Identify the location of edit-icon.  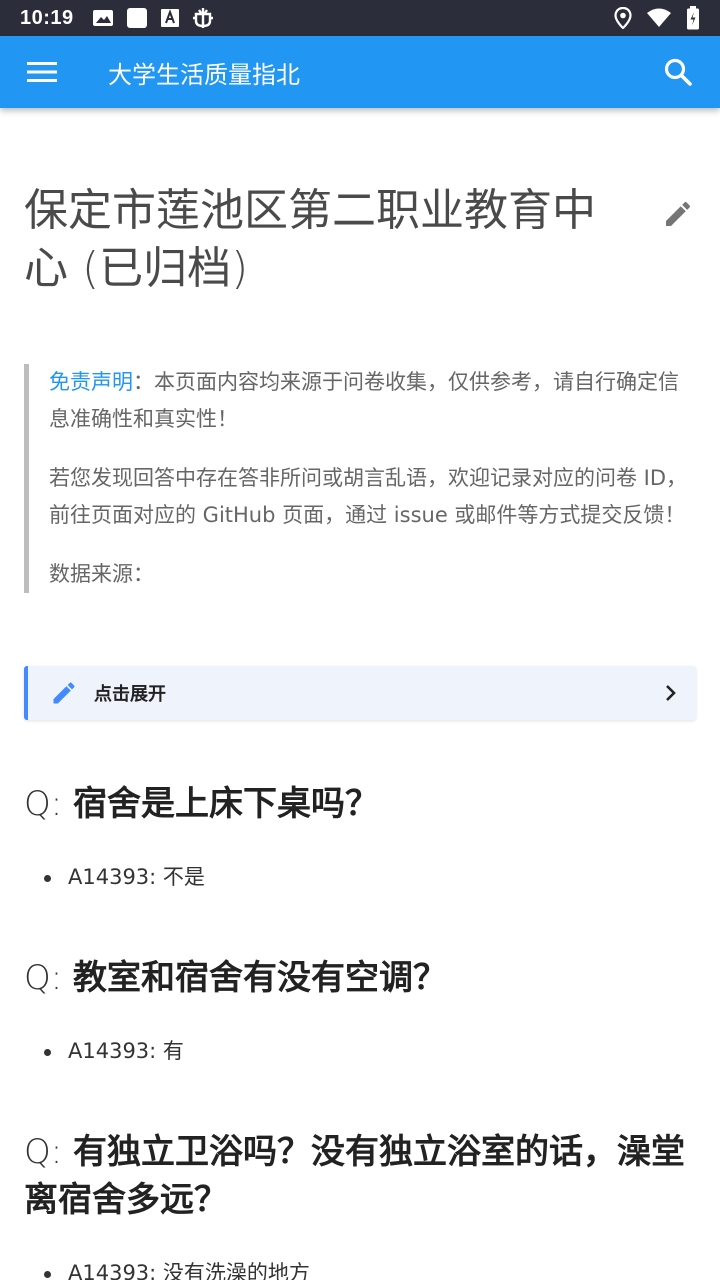
(678, 213).